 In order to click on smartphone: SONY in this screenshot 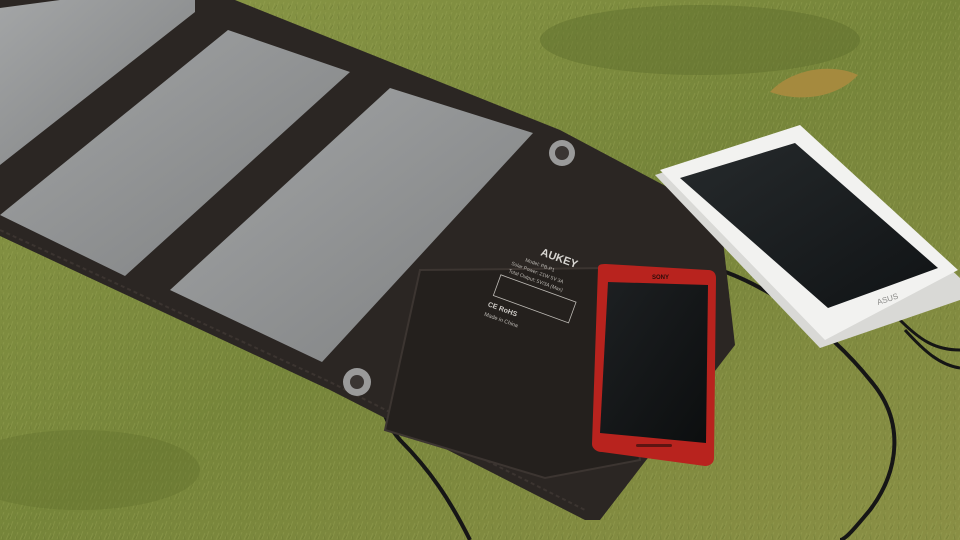, I will do `click(654, 365)`.